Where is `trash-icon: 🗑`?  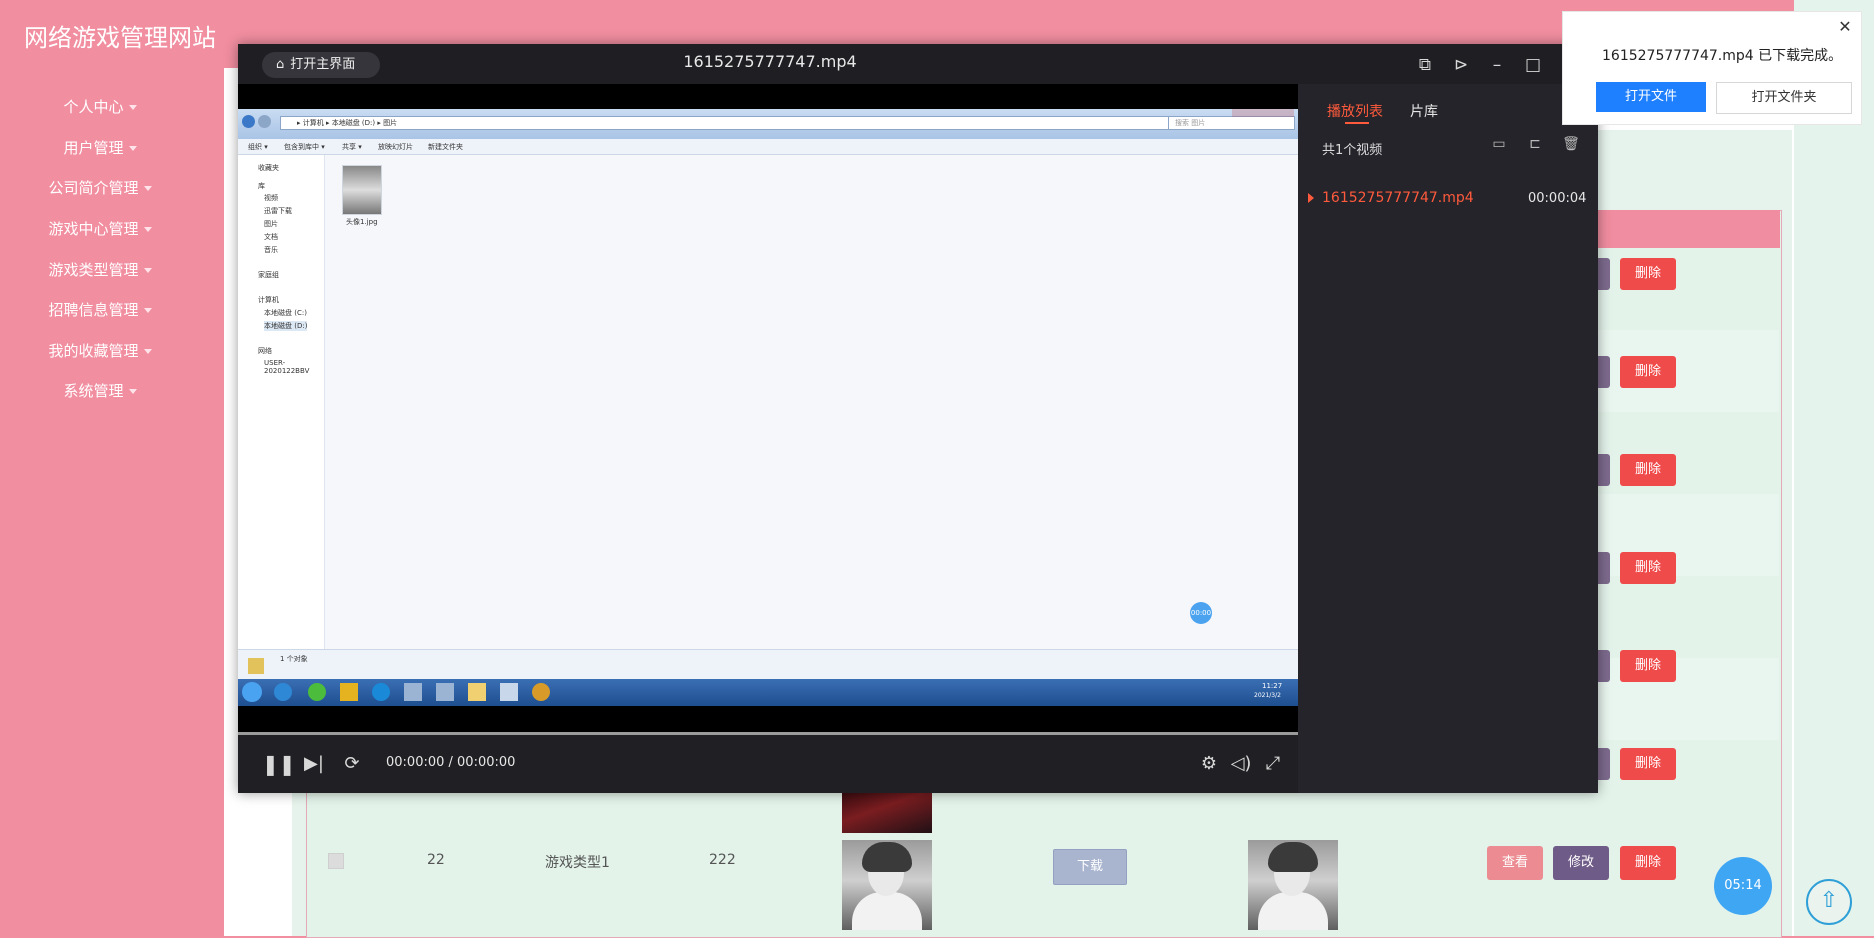 trash-icon: 🗑 is located at coordinates (1571, 146).